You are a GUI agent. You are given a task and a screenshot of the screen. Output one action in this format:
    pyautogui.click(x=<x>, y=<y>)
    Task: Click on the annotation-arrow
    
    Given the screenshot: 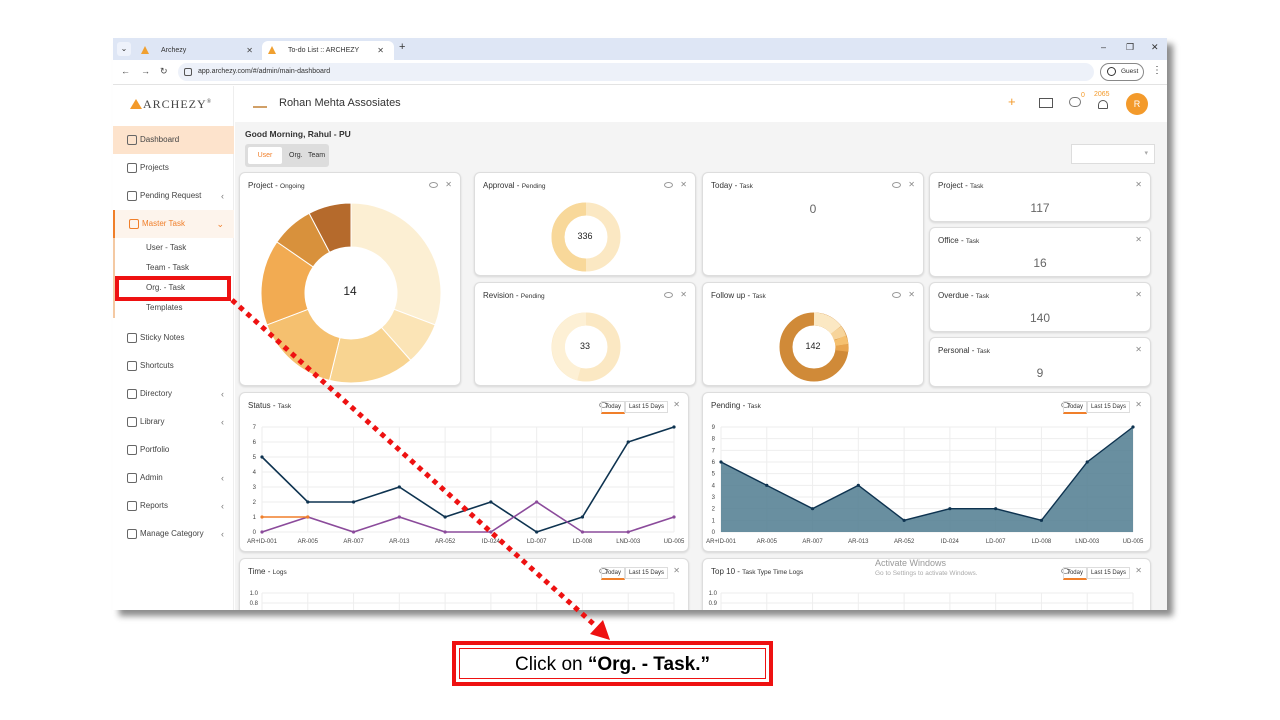 What is the action you would take?
    pyautogui.click(x=420, y=469)
    